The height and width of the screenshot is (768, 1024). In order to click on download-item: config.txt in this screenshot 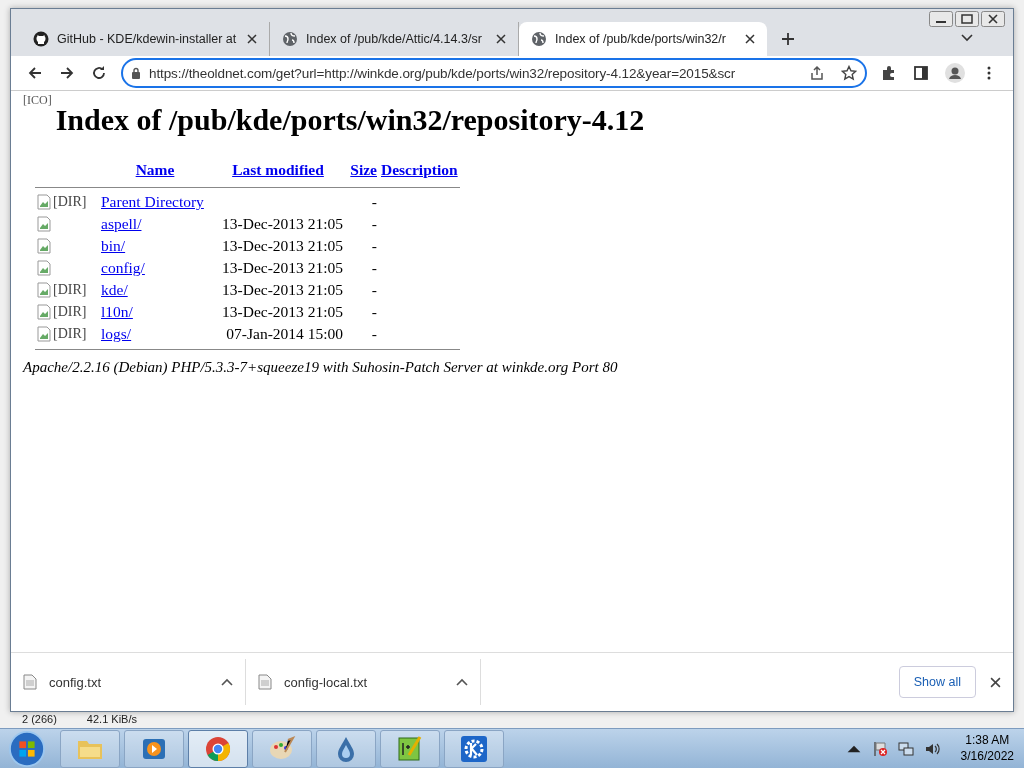, I will do `click(128, 682)`.